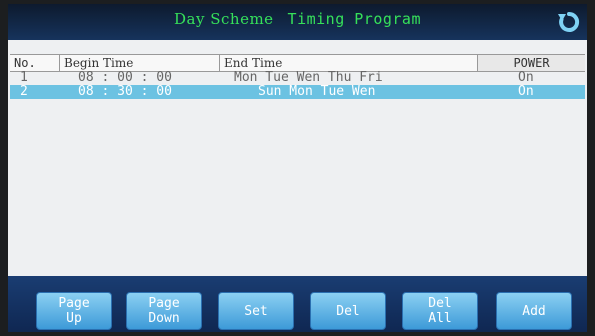 Image resolution: width=595 pixels, height=336 pixels. I want to click on row-number: 1, so click(24, 77).